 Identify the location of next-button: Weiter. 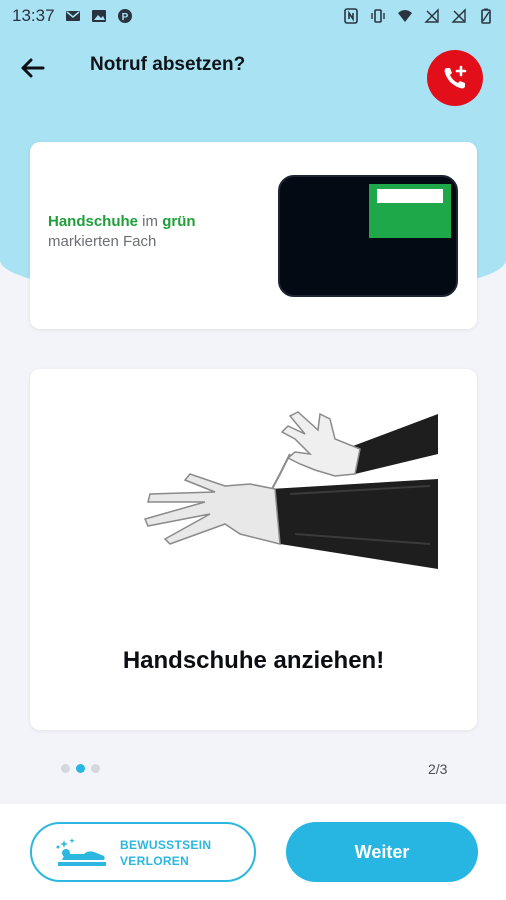
(382, 852).